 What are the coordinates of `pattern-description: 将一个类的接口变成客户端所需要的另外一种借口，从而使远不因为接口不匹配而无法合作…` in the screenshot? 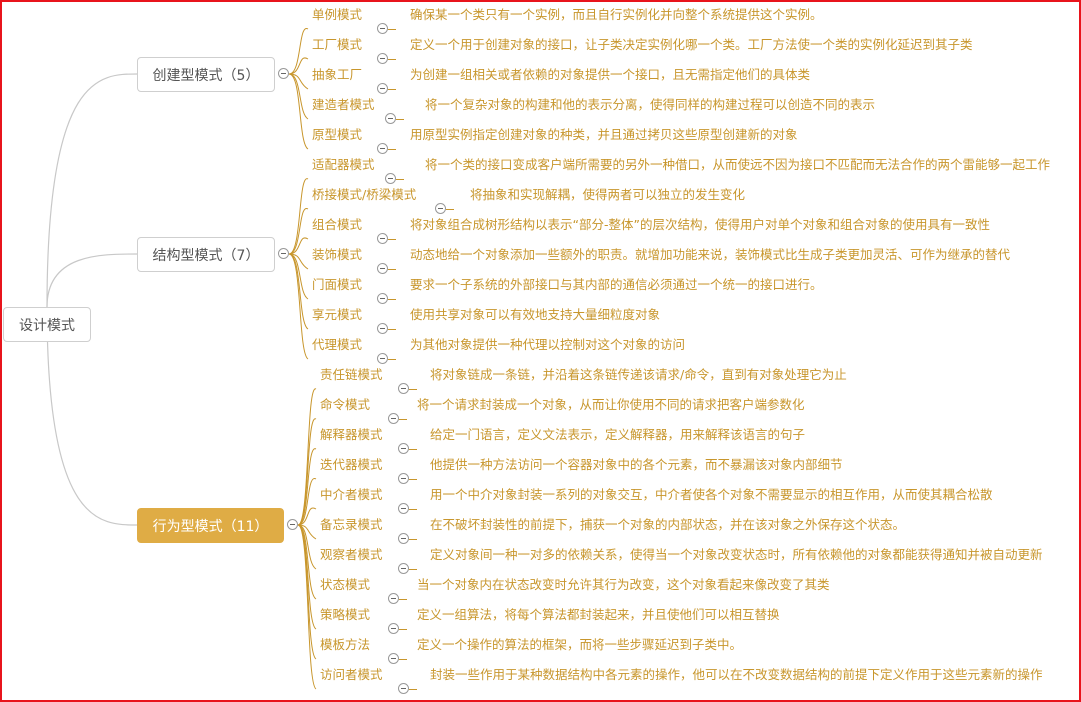 It's located at (737, 165).